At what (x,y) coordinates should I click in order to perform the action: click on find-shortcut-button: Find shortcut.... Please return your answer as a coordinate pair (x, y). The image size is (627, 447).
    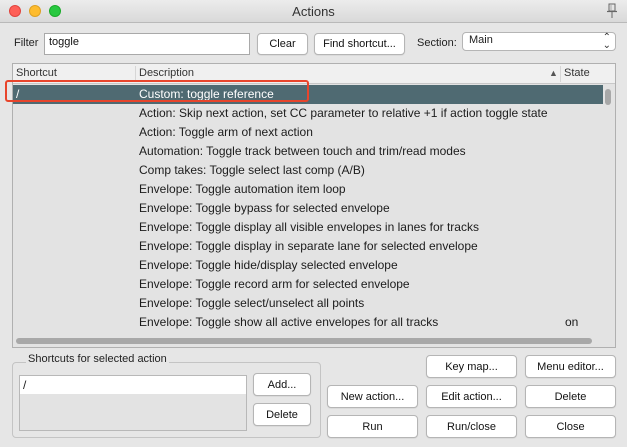
    Looking at the image, I should click on (359, 44).